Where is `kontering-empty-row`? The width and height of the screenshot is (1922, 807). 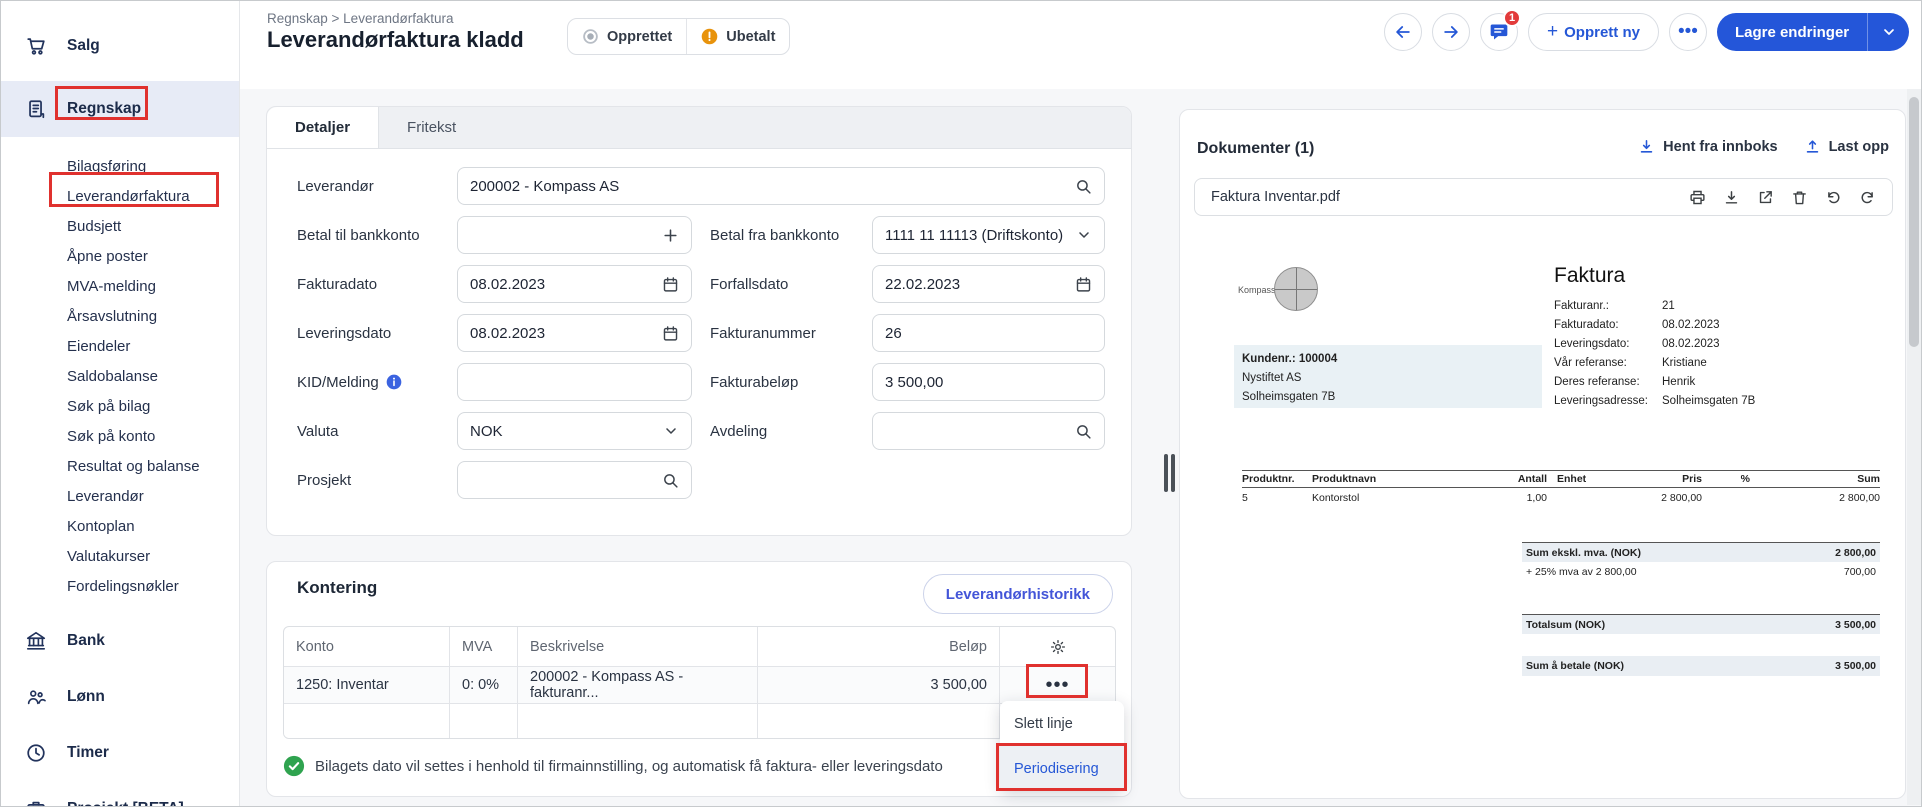
kontering-empty-row is located at coordinates (699, 721).